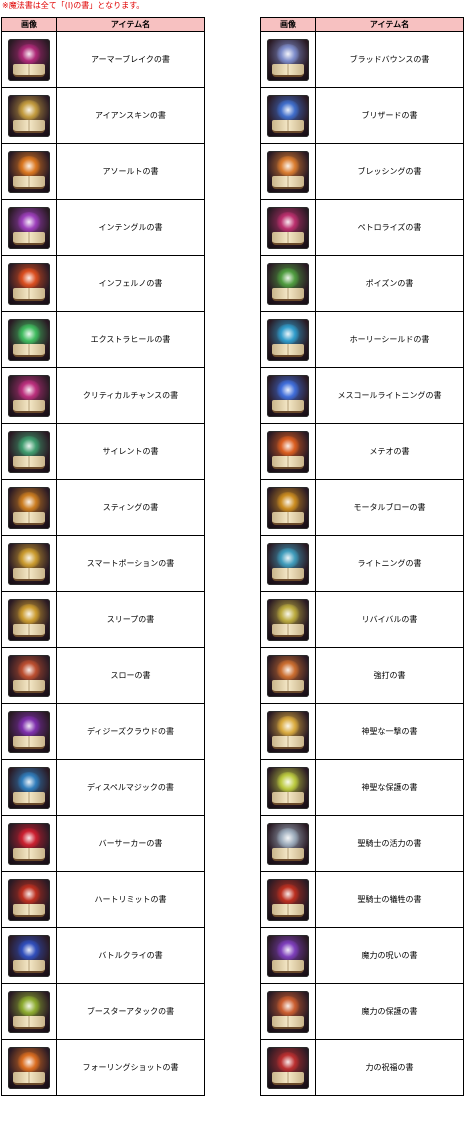 The width and height of the screenshot is (464, 1140). What do you see at coordinates (103, 955) in the screenshot?
I see `table-row: バトルクライの書` at bounding box center [103, 955].